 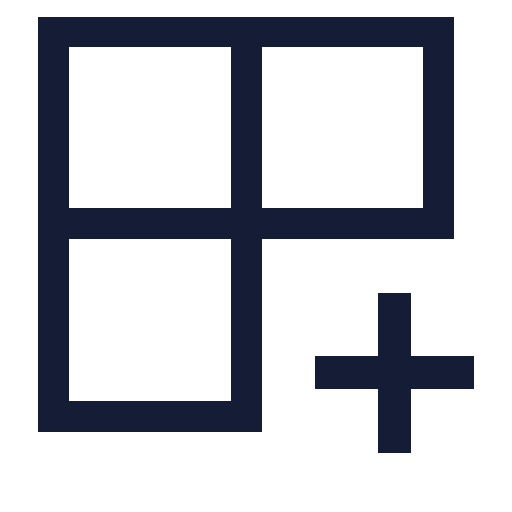 What do you see at coordinates (394, 372) in the screenshot?
I see `plus-horizontal-bar-icon` at bounding box center [394, 372].